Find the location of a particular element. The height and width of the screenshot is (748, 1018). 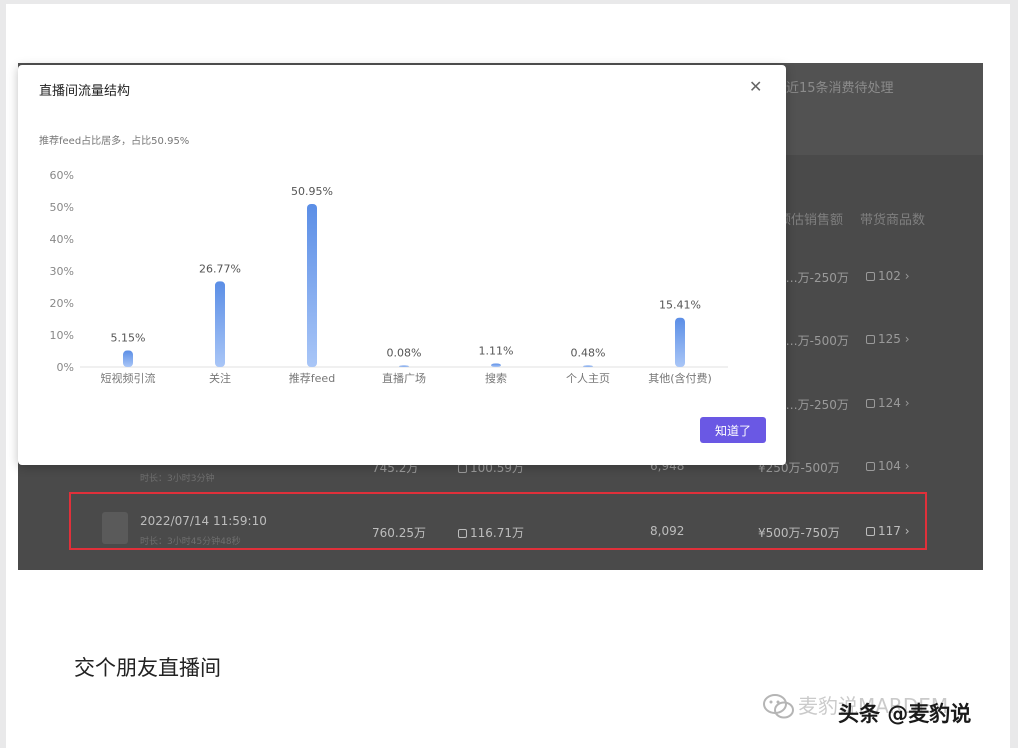

row2-goods: 125 › is located at coordinates (888, 339).